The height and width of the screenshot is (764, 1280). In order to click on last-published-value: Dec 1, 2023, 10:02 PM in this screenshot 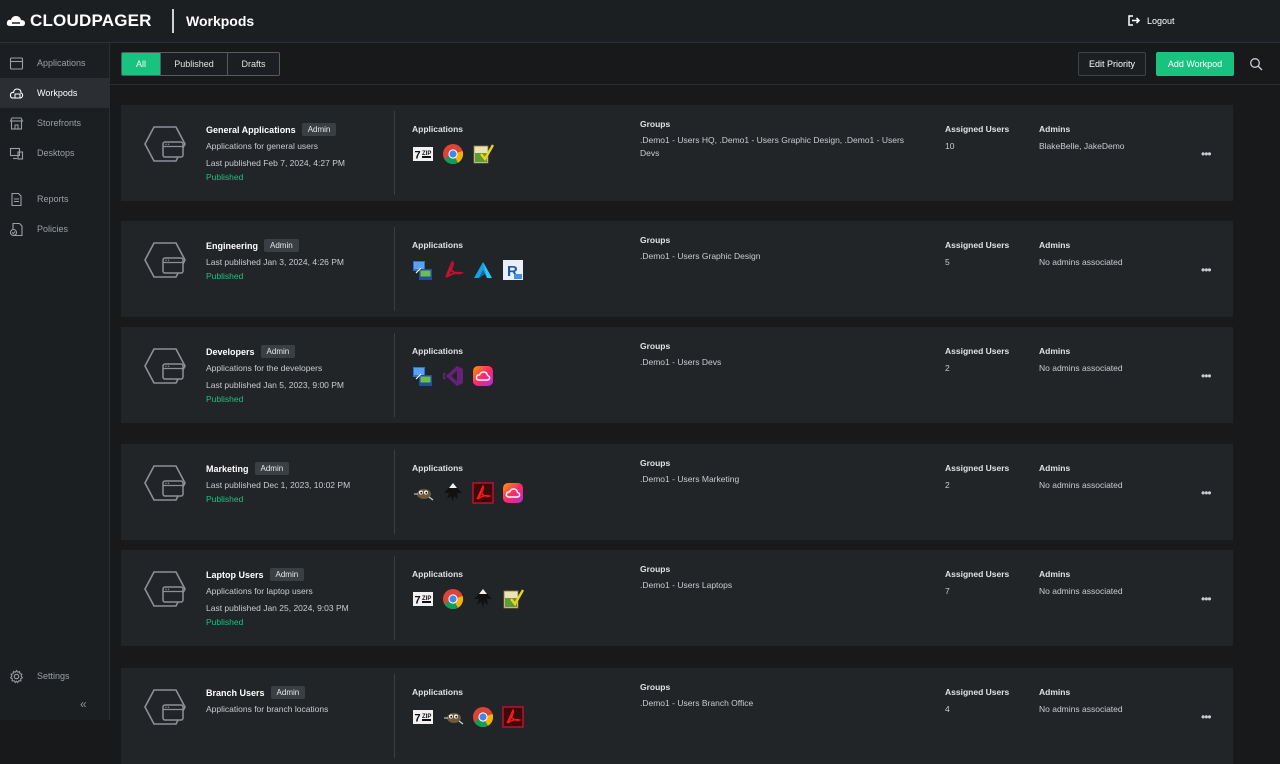, I will do `click(307, 485)`.